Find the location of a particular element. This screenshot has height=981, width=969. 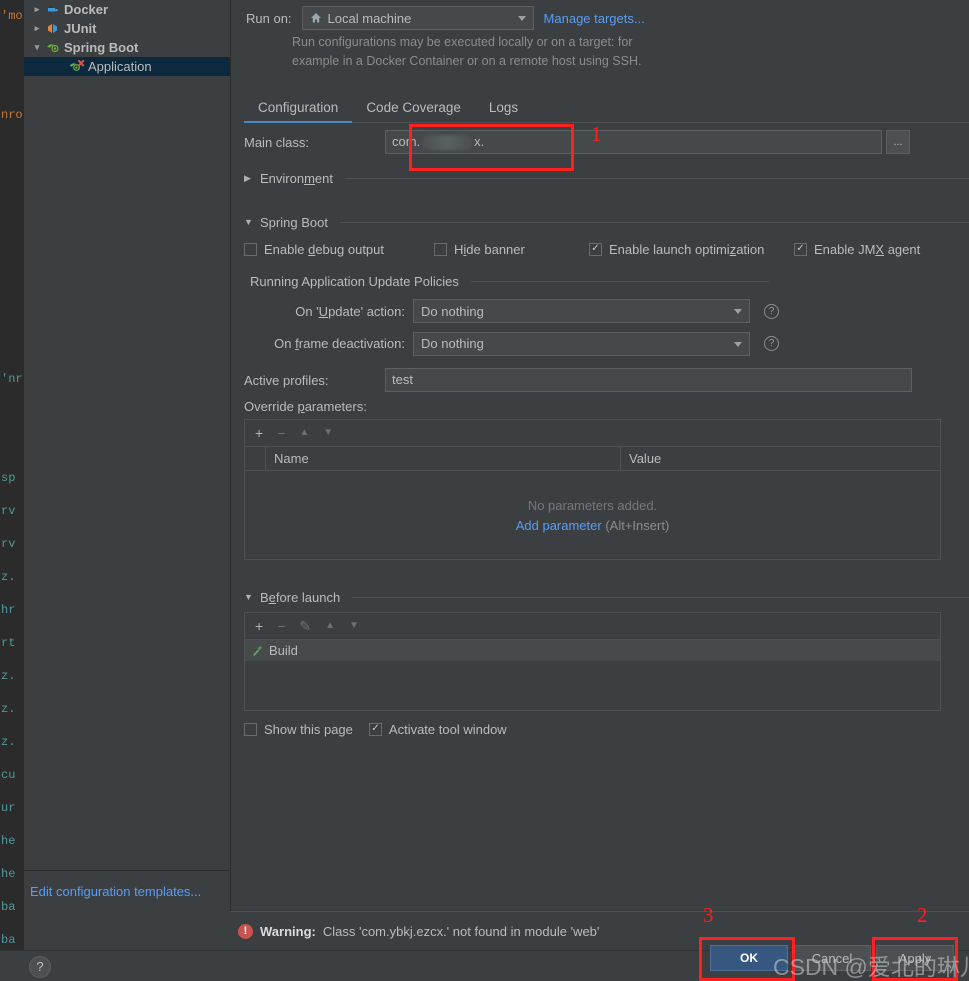

docker-icon is located at coordinates (52, 9).